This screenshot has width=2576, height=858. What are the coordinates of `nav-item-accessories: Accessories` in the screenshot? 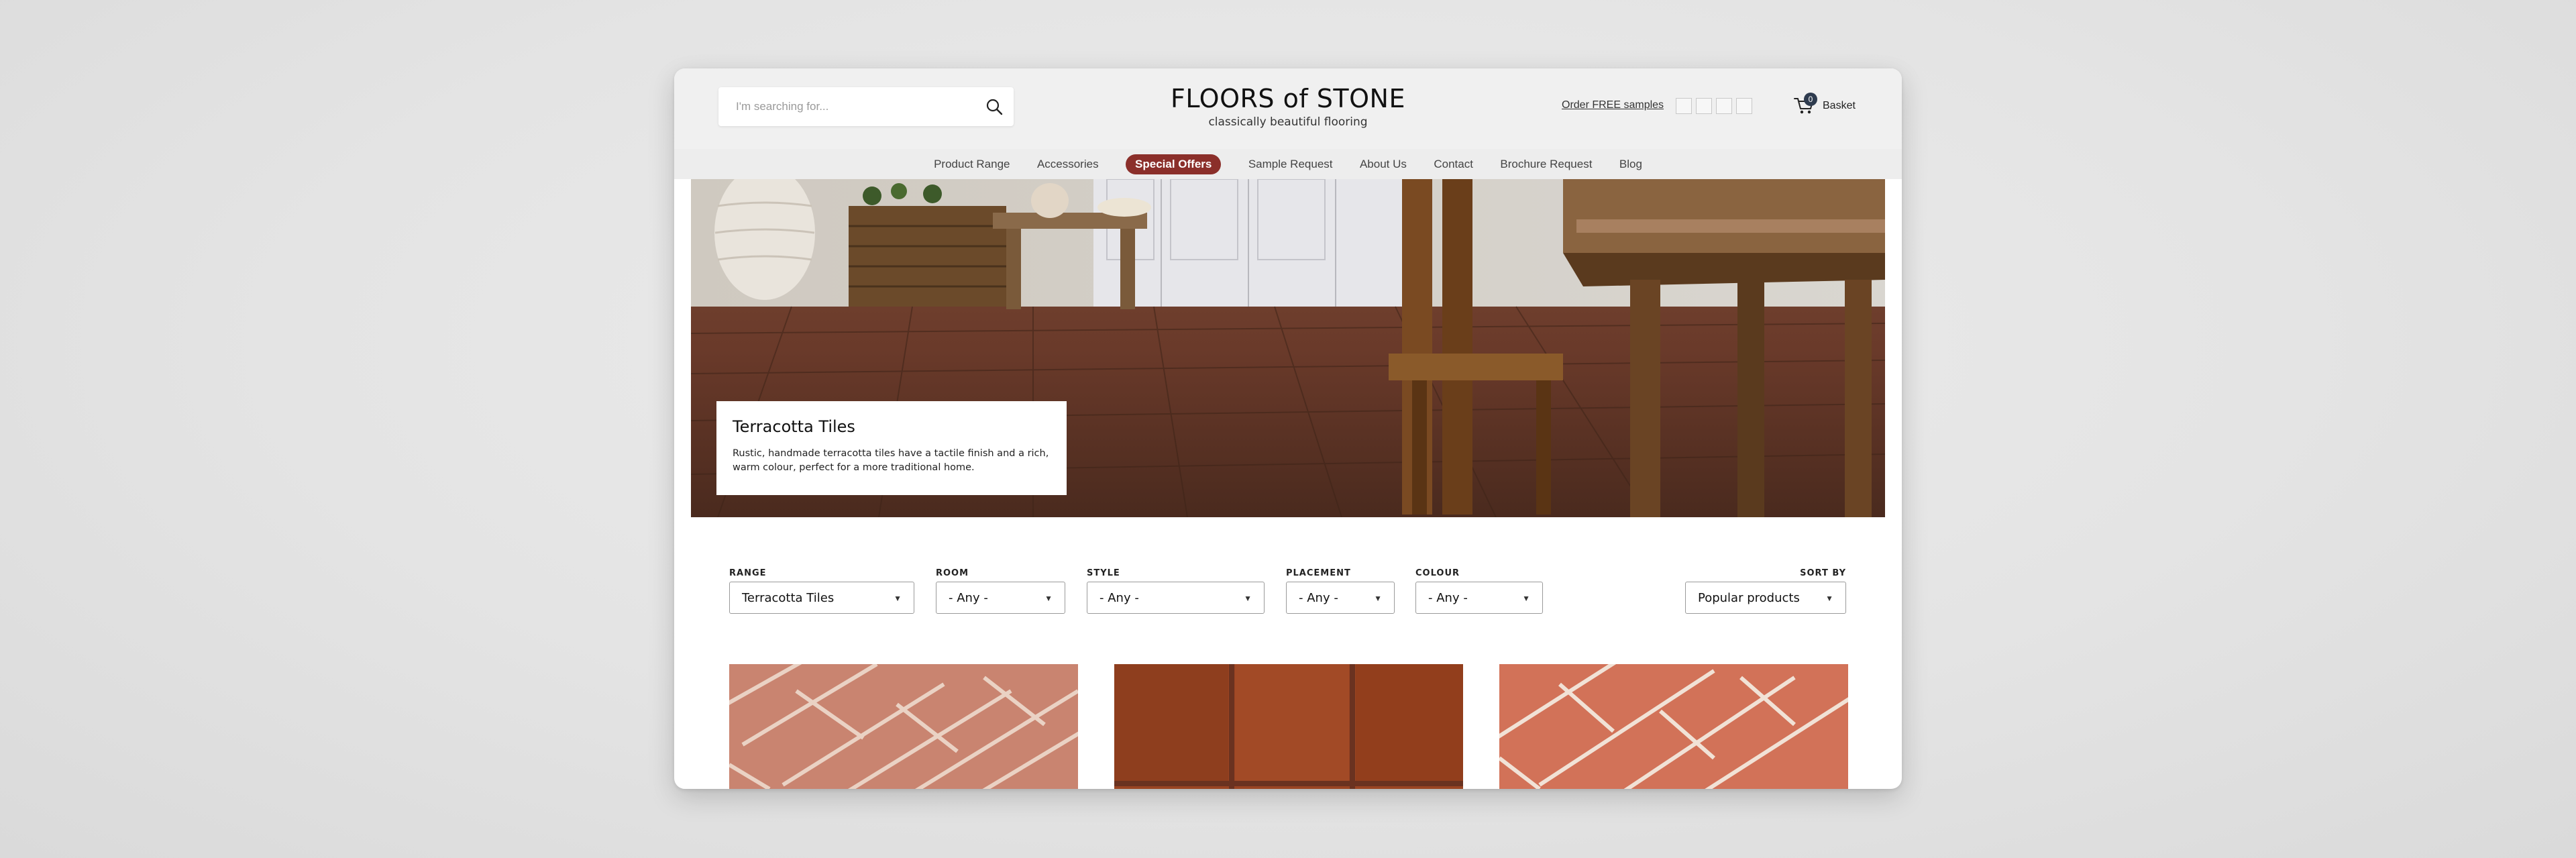 It's located at (1068, 164).